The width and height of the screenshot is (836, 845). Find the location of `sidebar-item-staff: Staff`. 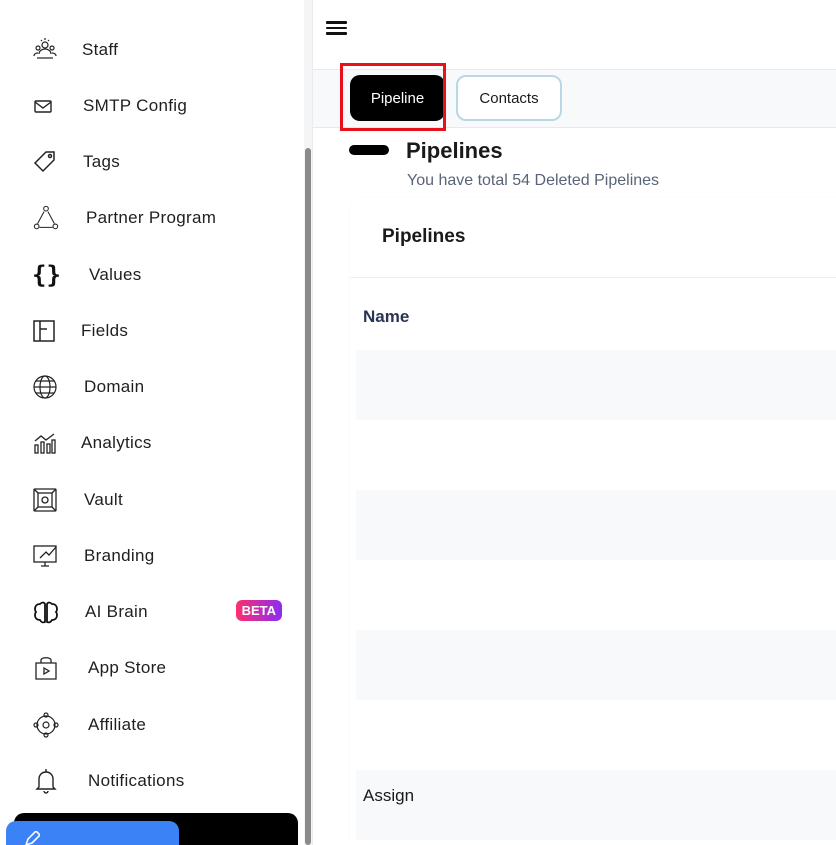

sidebar-item-staff: Staff is located at coordinates (157, 50).